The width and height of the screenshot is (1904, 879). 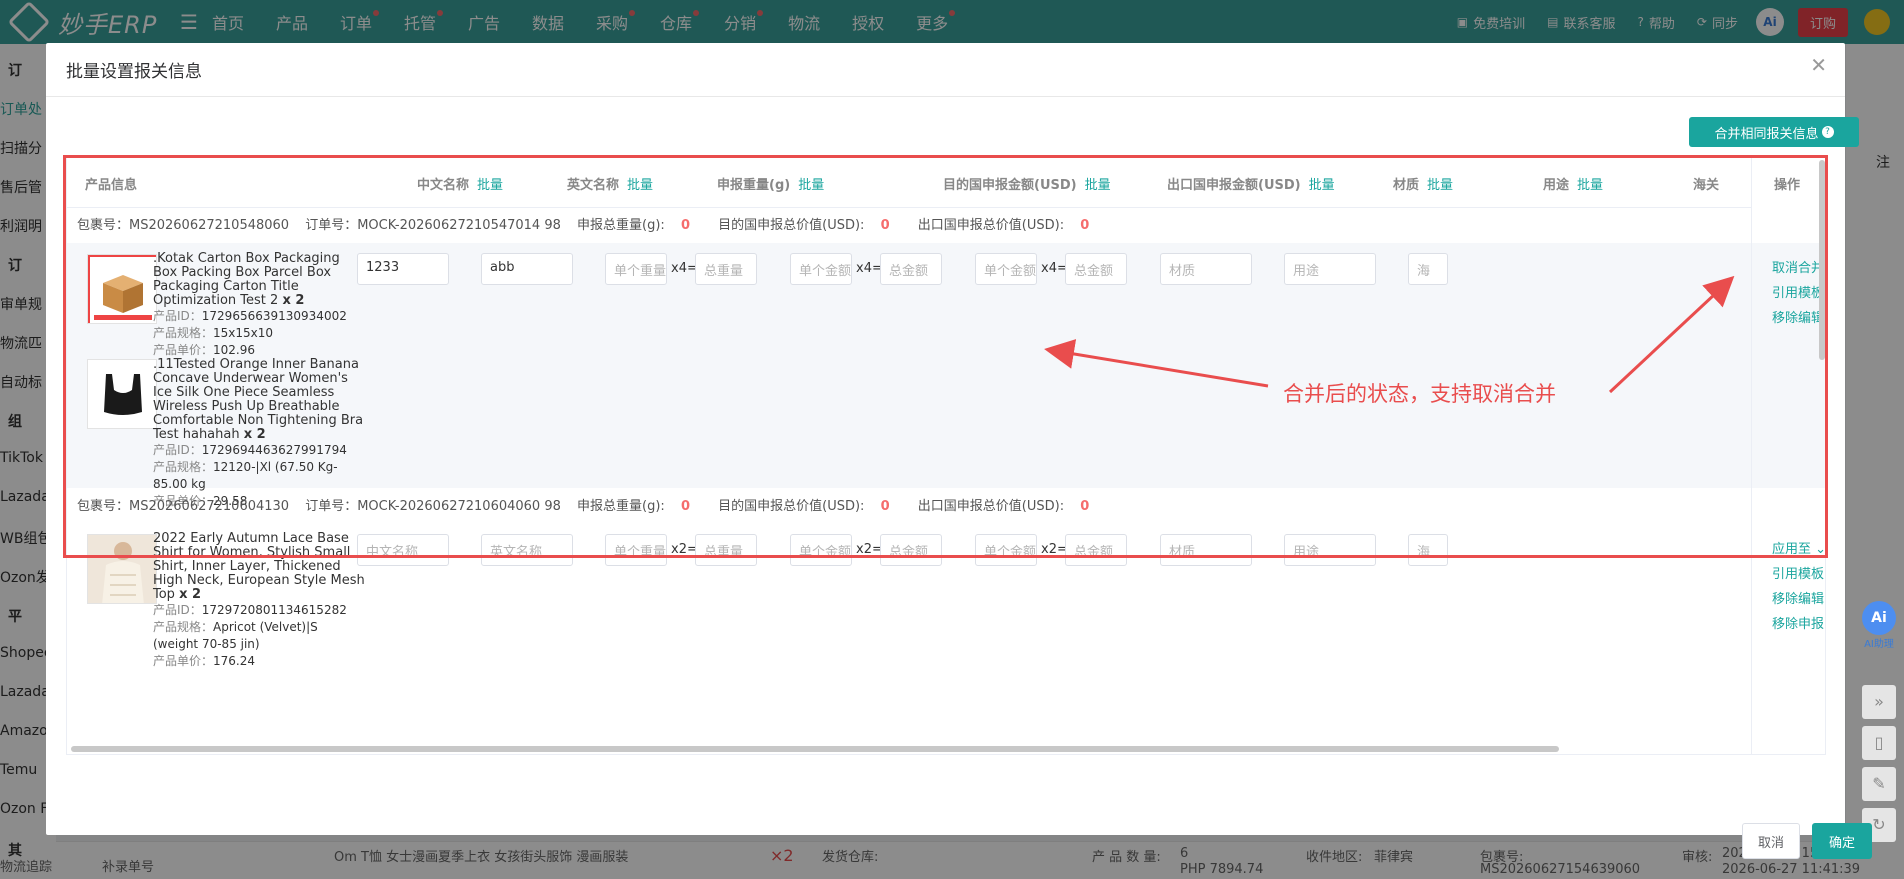 What do you see at coordinates (1389, 334) in the screenshot?
I see `annotation-arrows` at bounding box center [1389, 334].